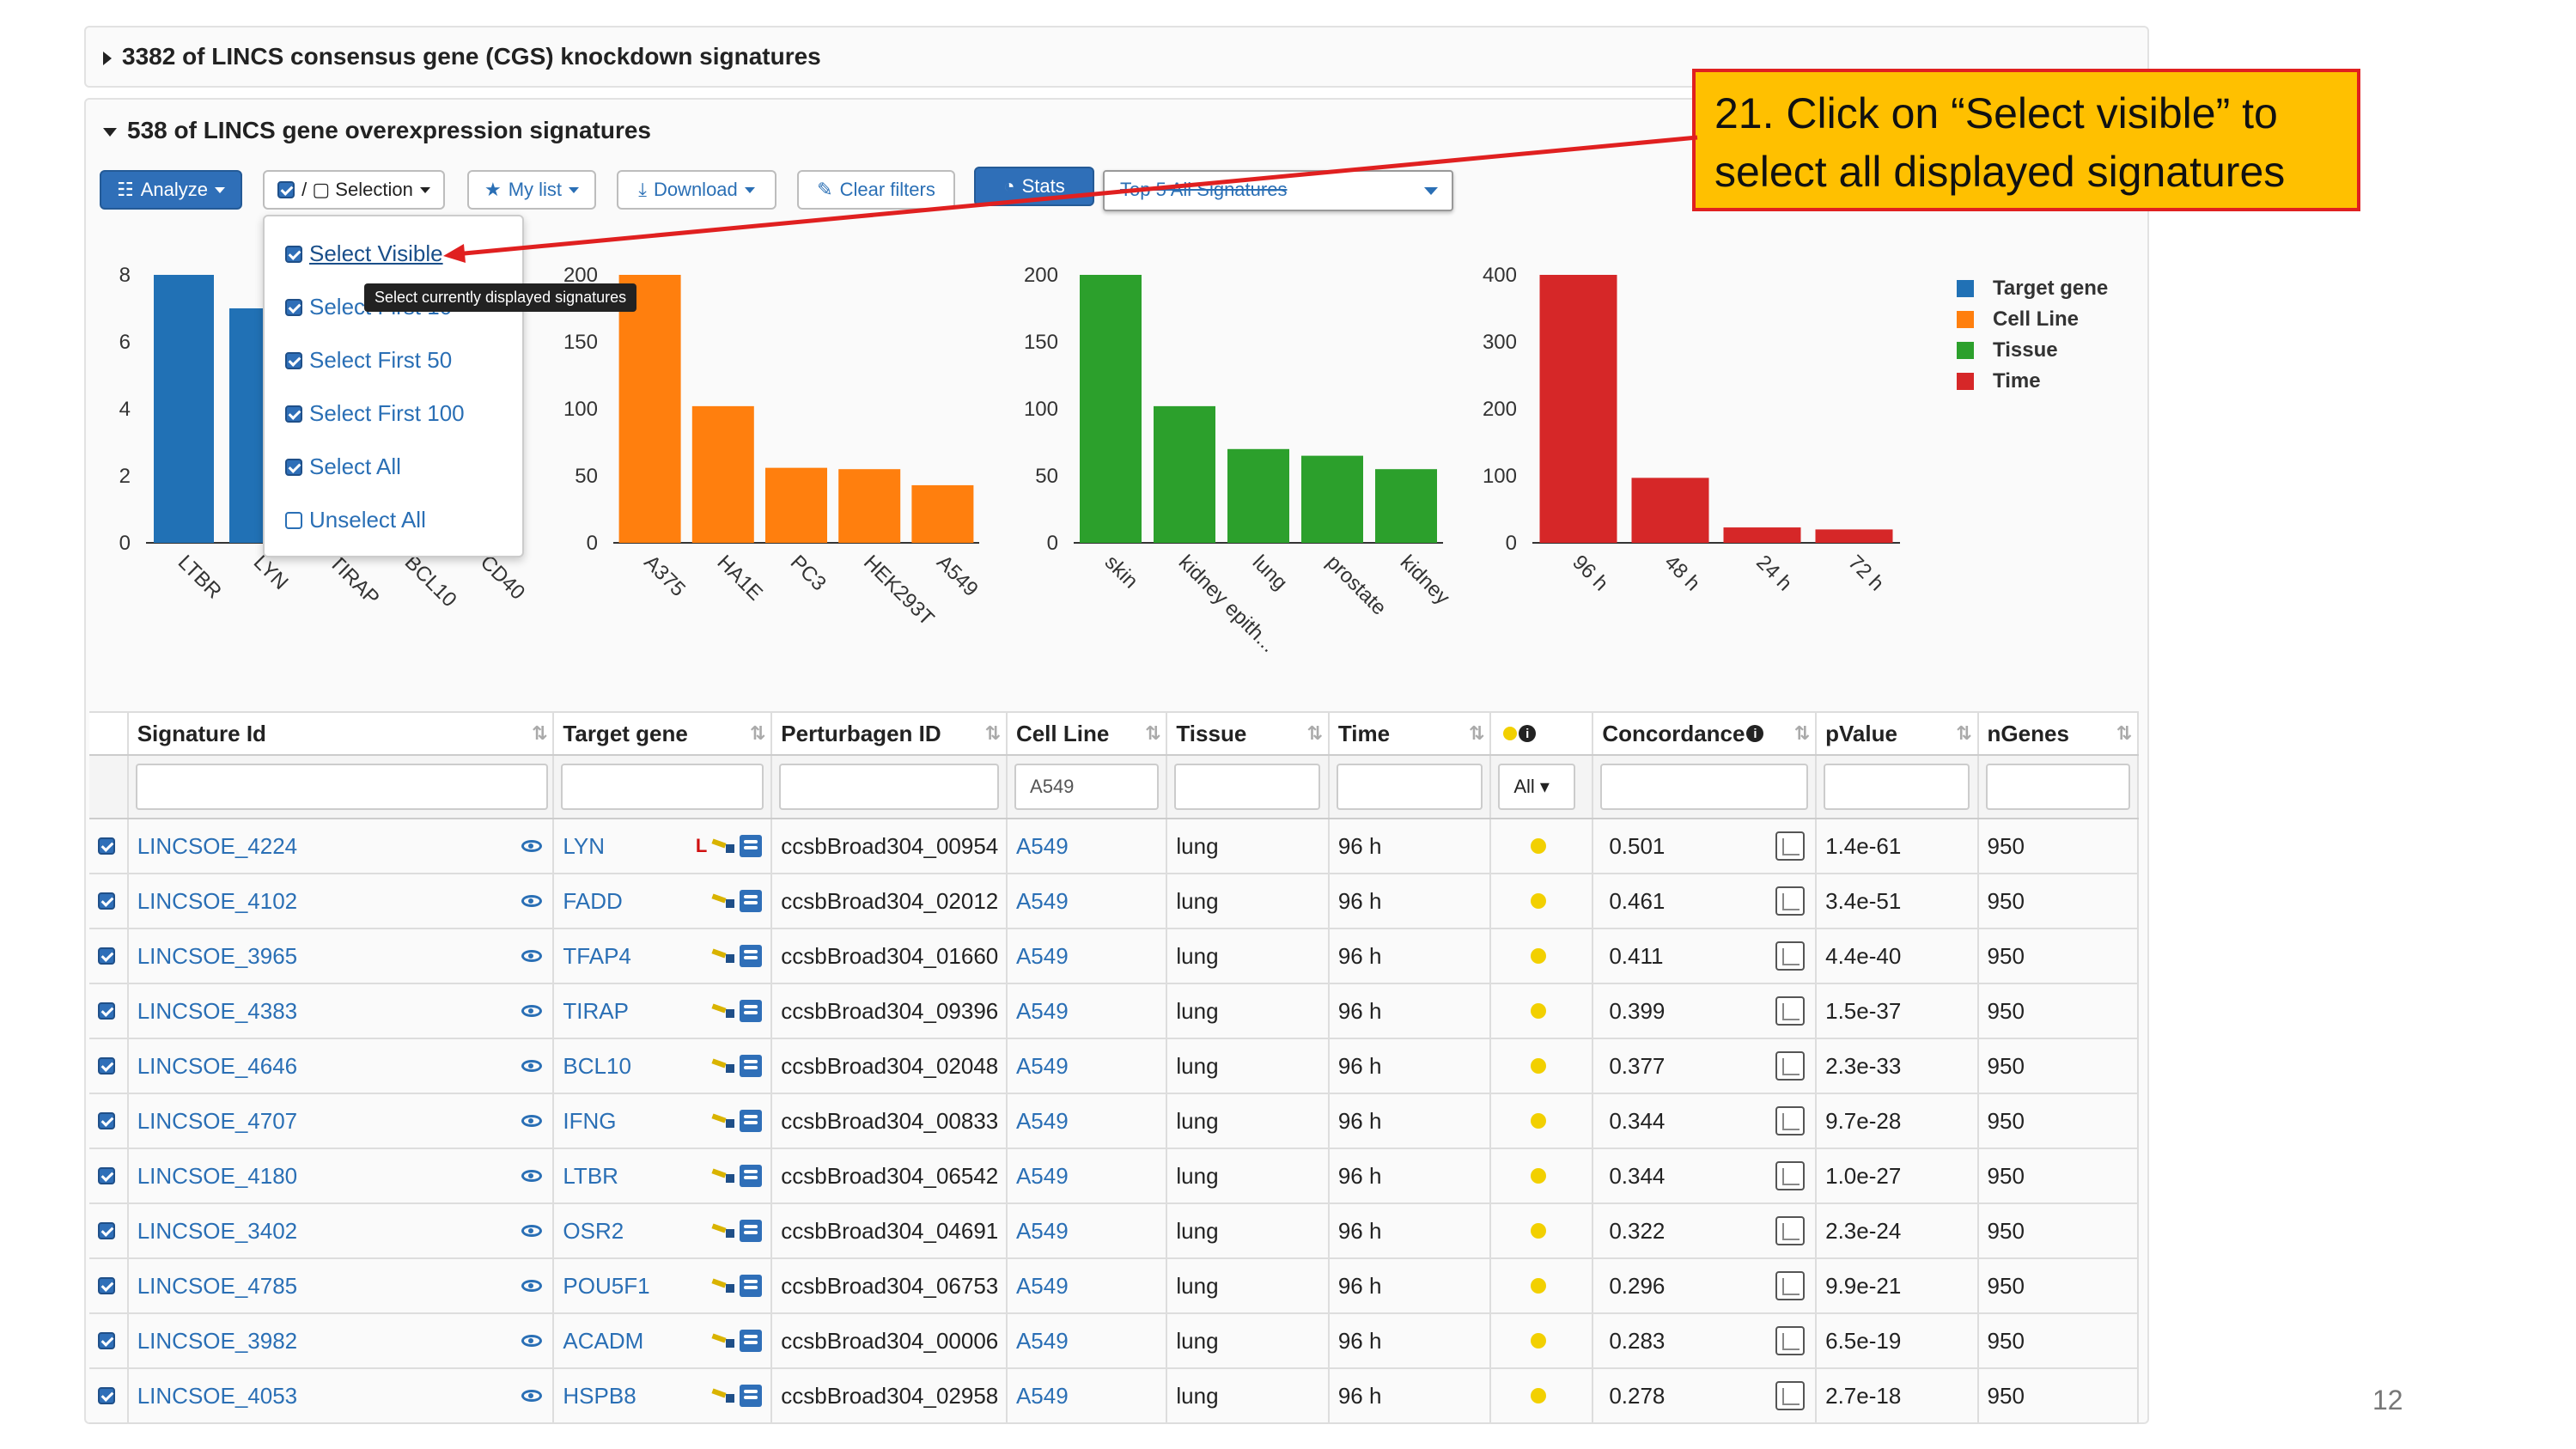 The height and width of the screenshot is (1449, 2576). I want to click on header-cell-line: Cell Line ⇅, so click(1088, 733).